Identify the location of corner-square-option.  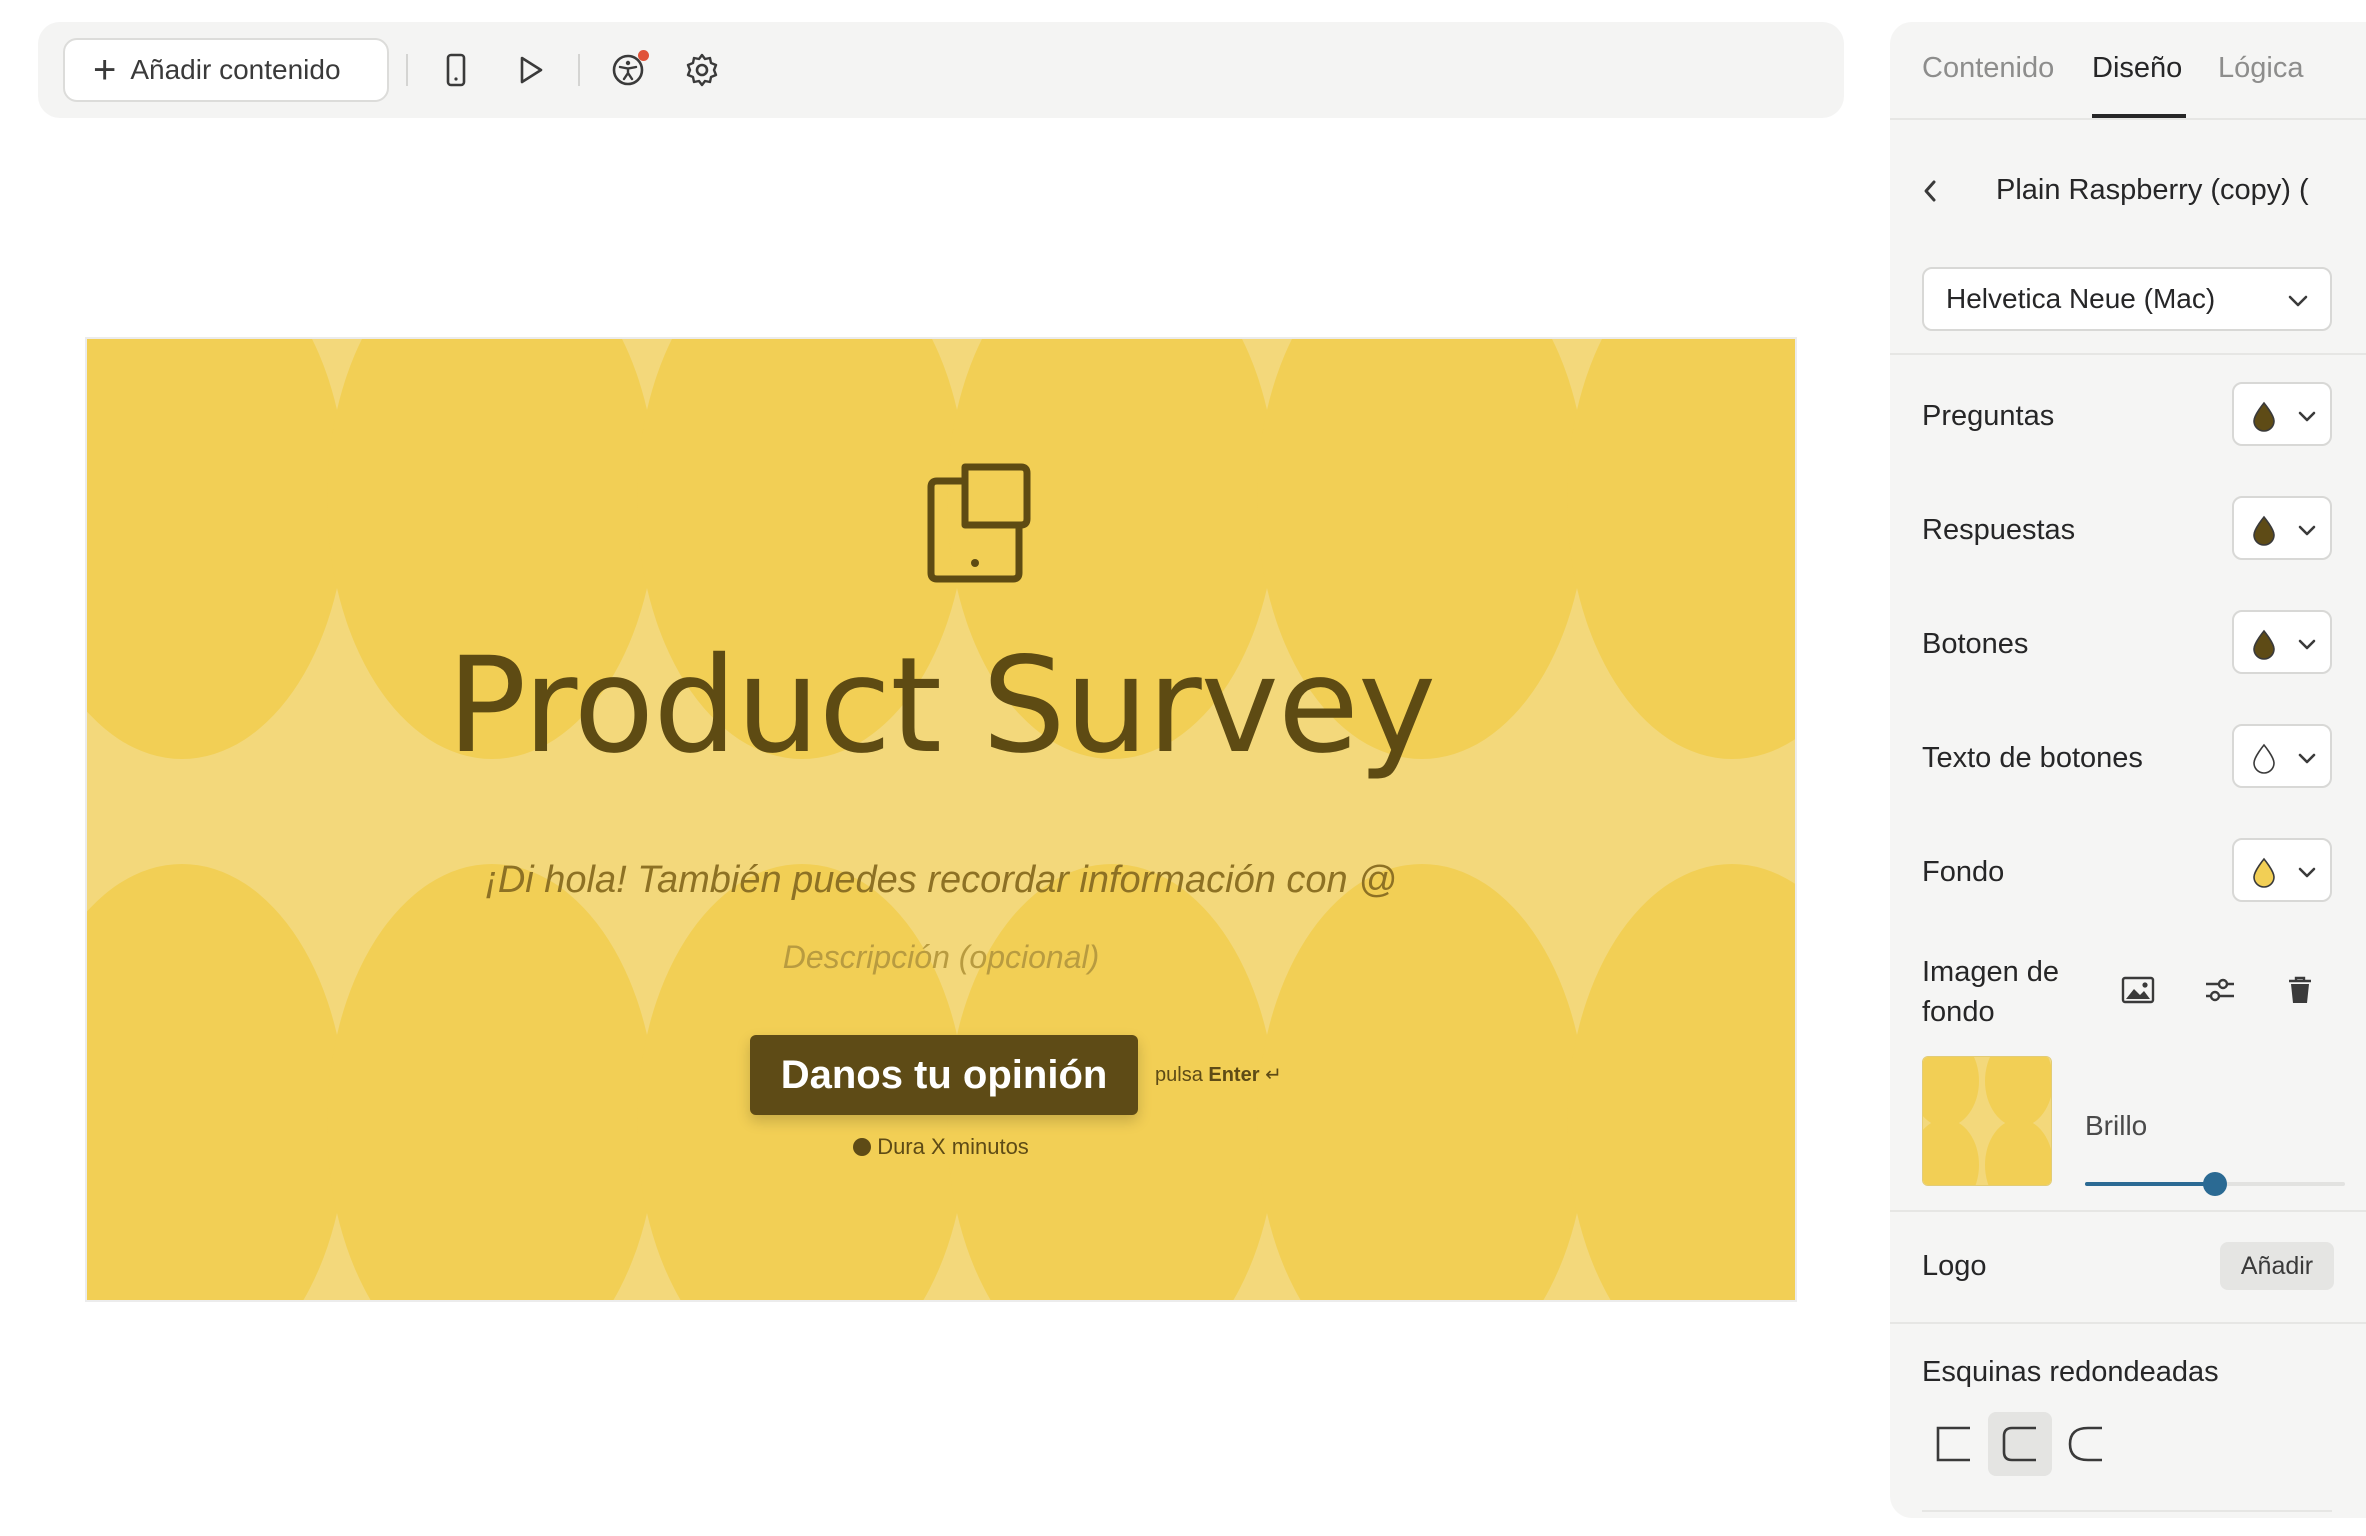
(1954, 1444).